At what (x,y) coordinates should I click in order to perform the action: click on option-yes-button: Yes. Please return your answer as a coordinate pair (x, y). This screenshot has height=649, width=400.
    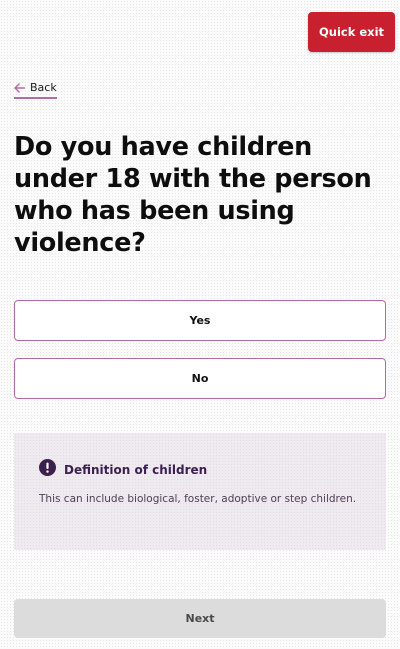
    Looking at the image, I should click on (200, 320).